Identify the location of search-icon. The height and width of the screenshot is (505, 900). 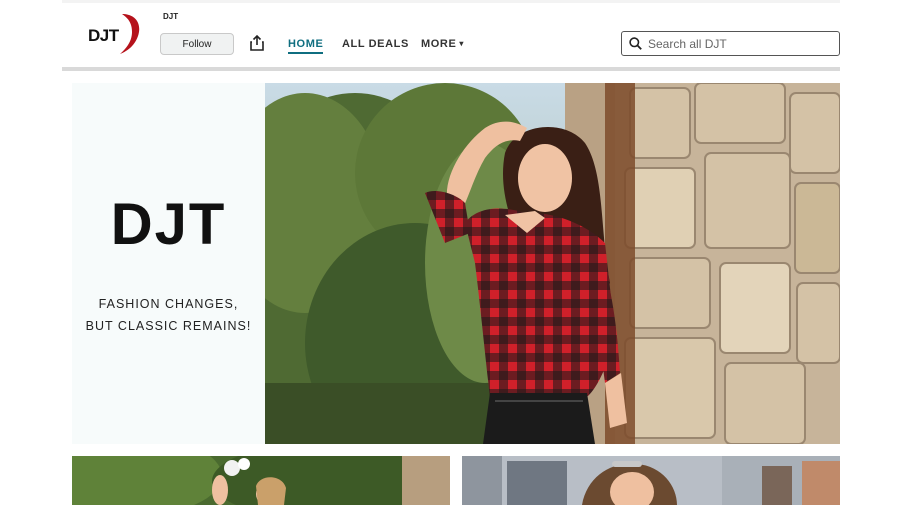
(635, 43).